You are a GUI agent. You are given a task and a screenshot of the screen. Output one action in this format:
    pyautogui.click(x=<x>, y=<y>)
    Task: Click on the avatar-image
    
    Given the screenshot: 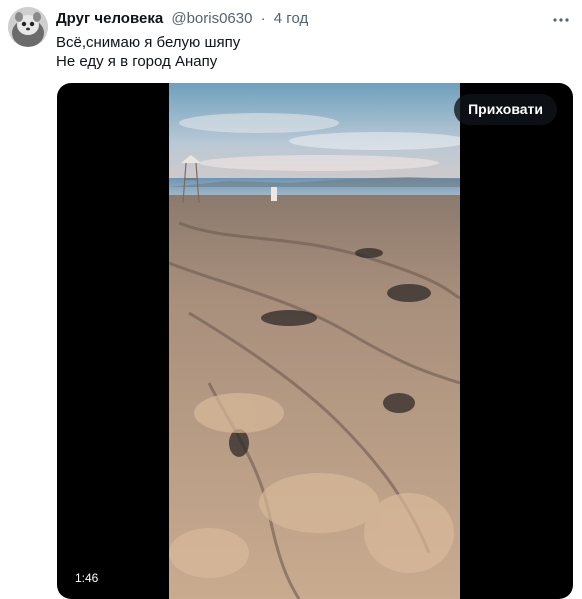 What is the action you would take?
    pyautogui.click(x=28, y=27)
    